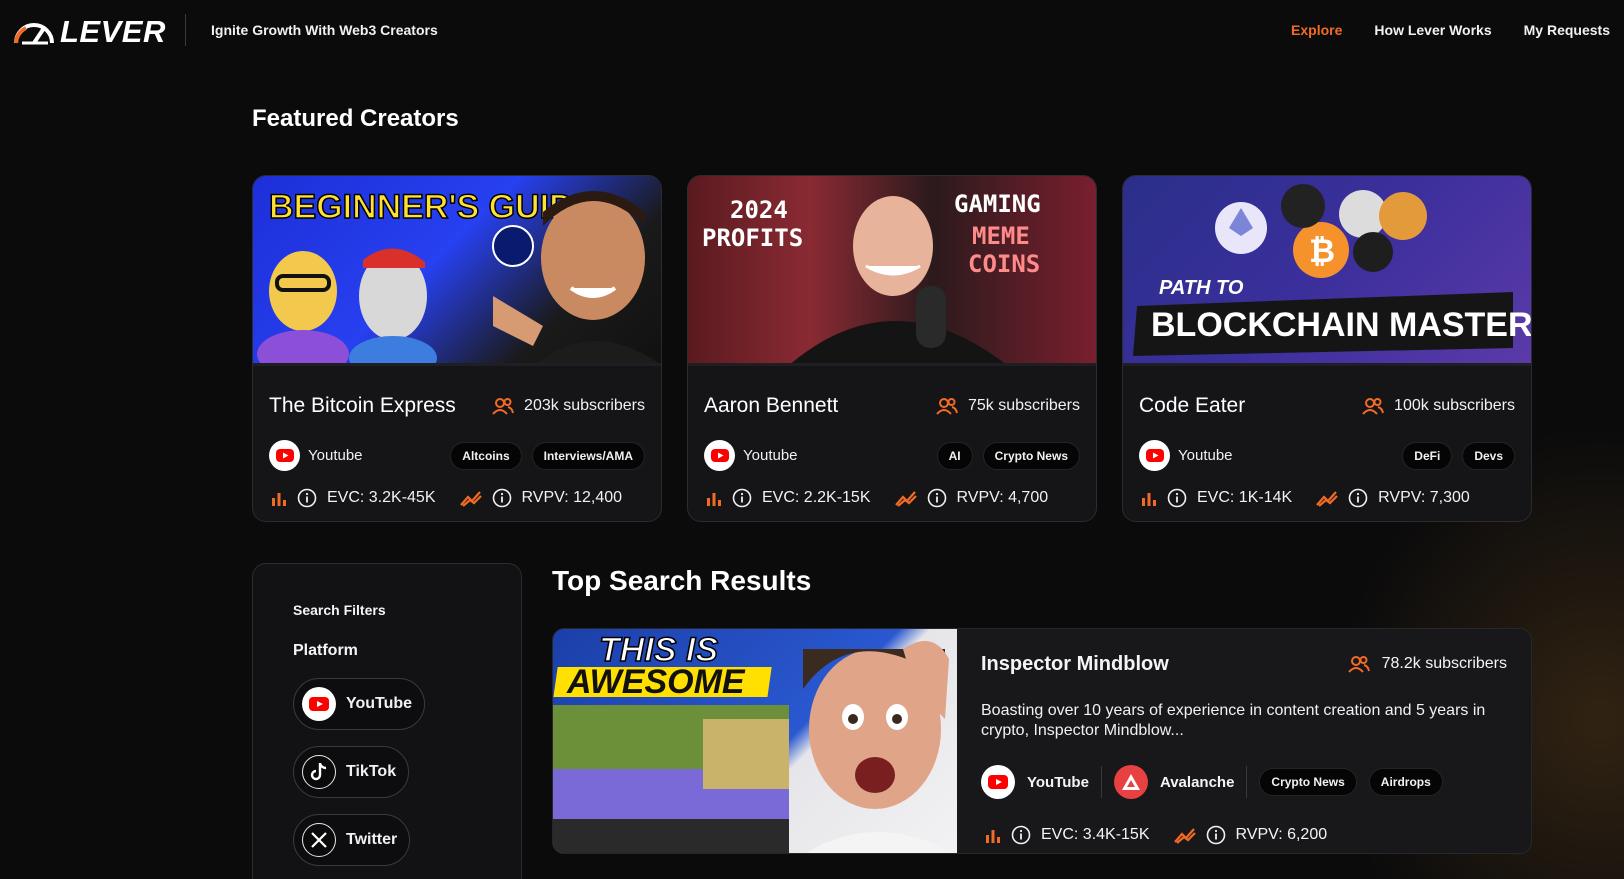  Describe the element at coordinates (997, 204) in the screenshot. I see `svg-text: GAMING` at that location.